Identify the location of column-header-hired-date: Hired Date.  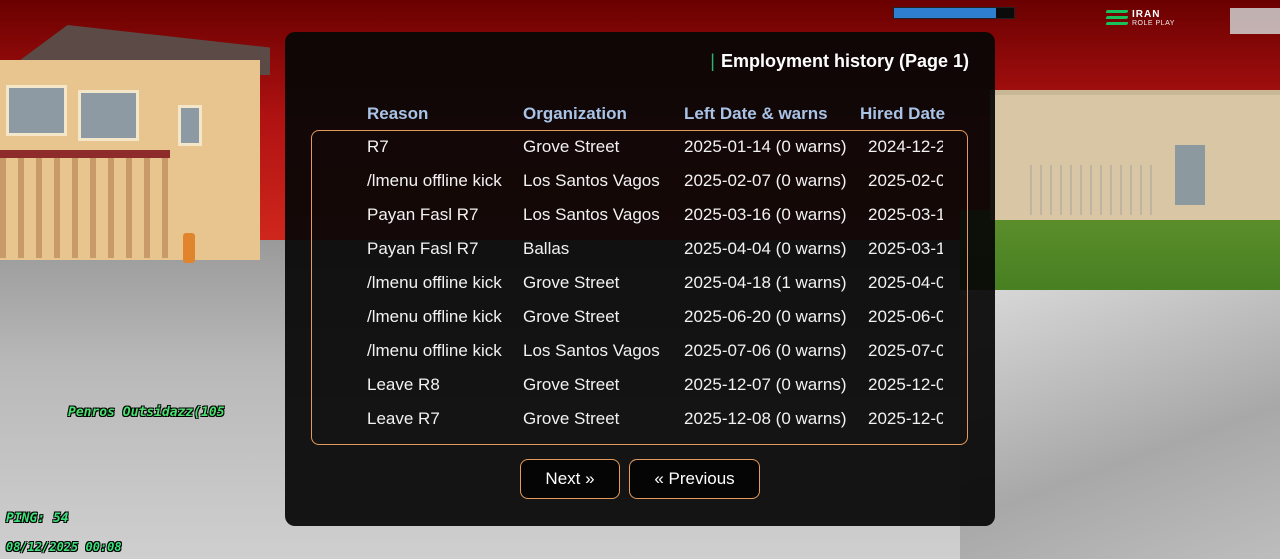
(903, 113).